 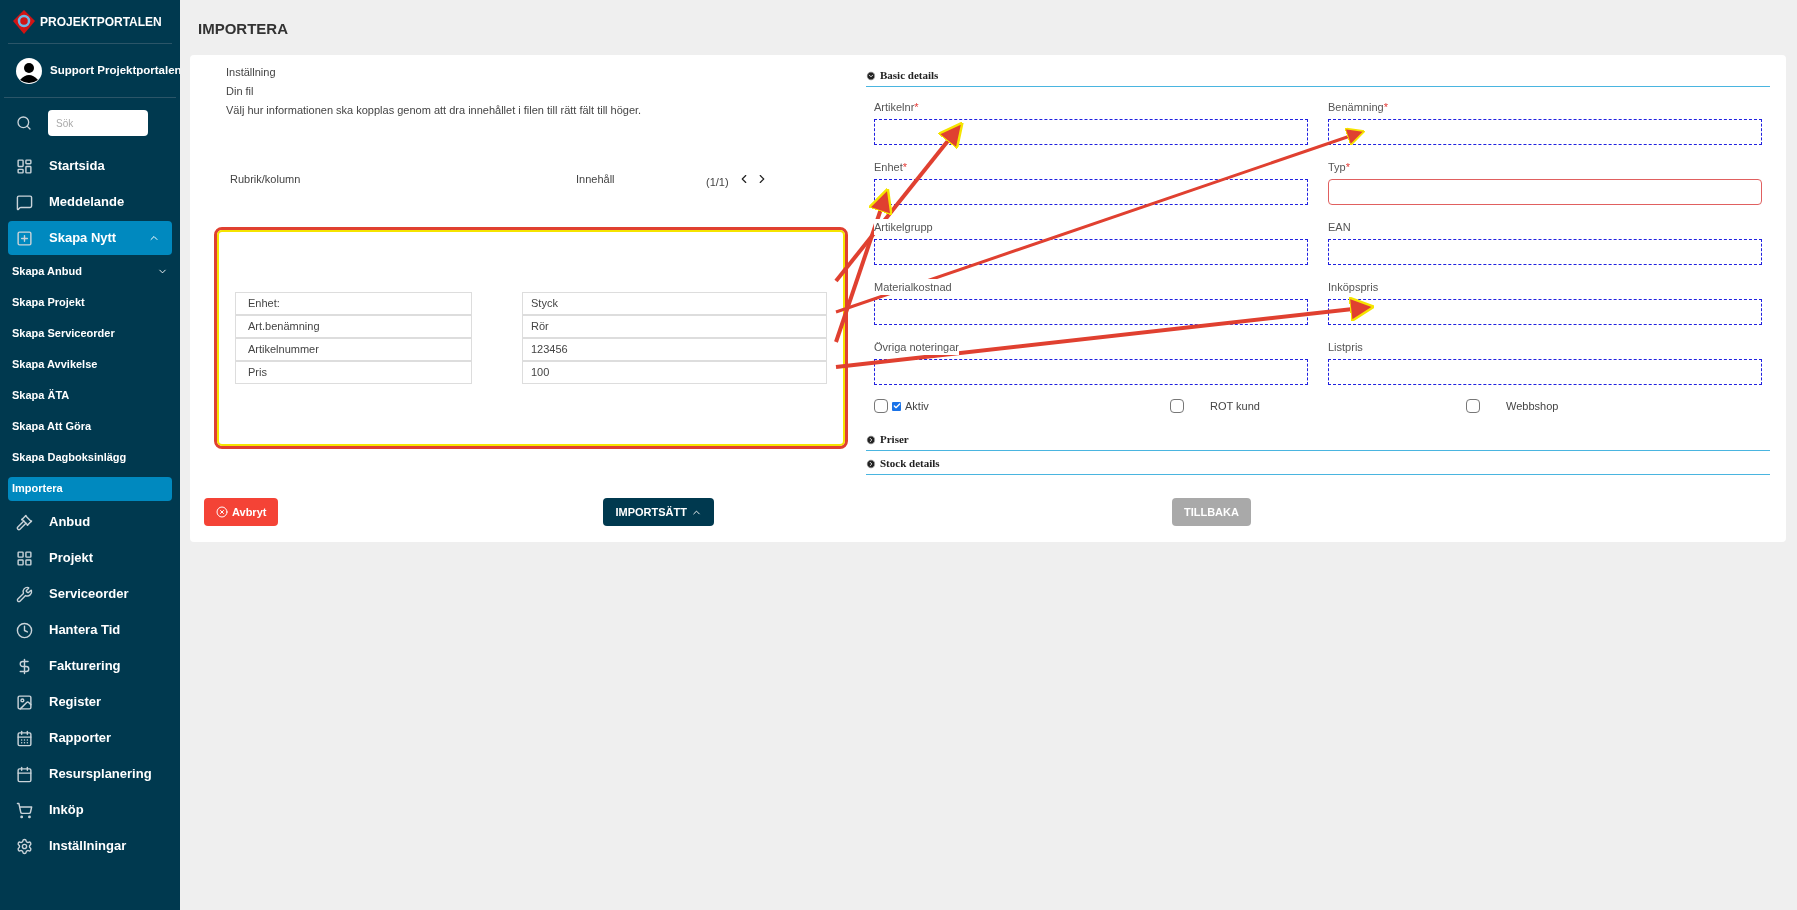 What do you see at coordinates (90, 166) in the screenshot?
I see `sidebar-item: Startsida` at bounding box center [90, 166].